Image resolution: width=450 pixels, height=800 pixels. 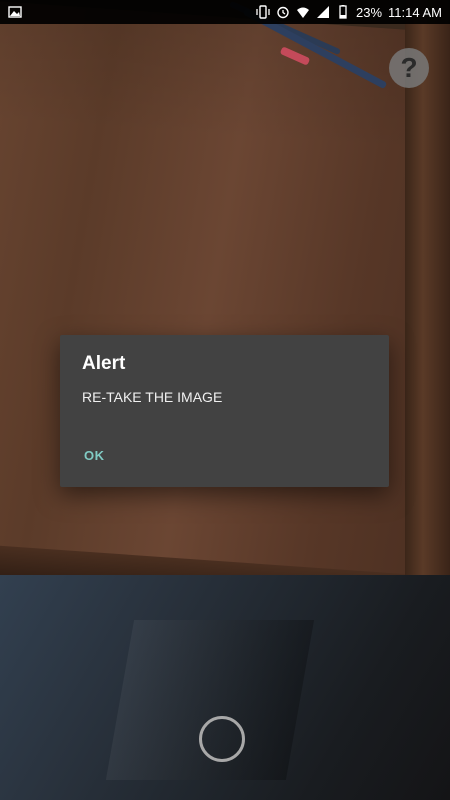 I want to click on alert-dialog: Alert RE-TAKE THE IMAGE OK, so click(x=224, y=411).